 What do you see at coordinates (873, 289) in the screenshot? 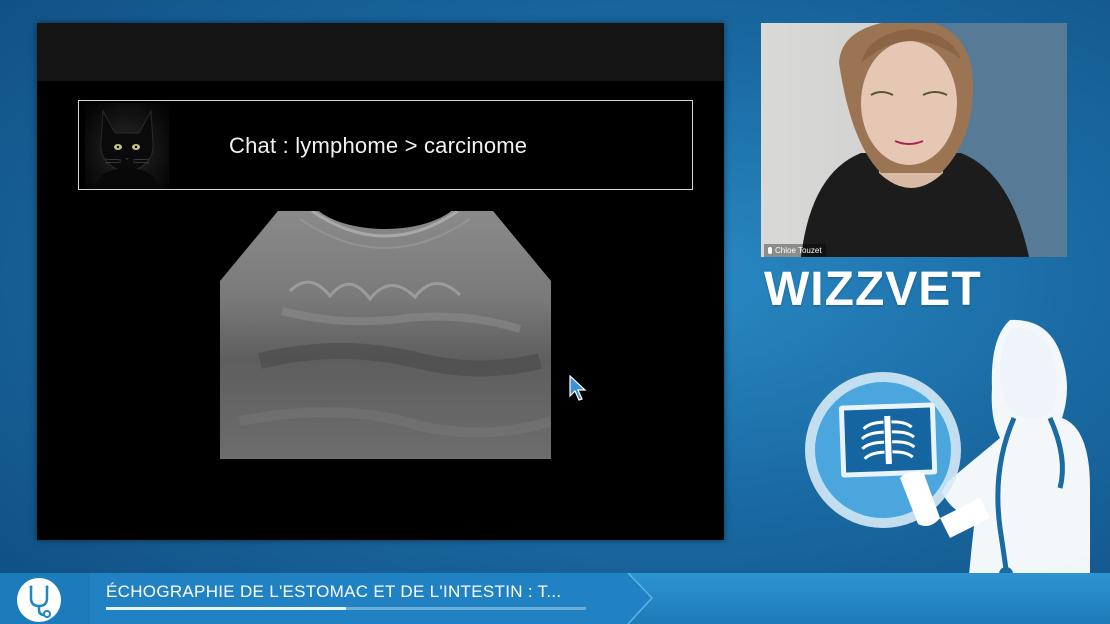
I see `brand-logo-text: WIZZVET` at bounding box center [873, 289].